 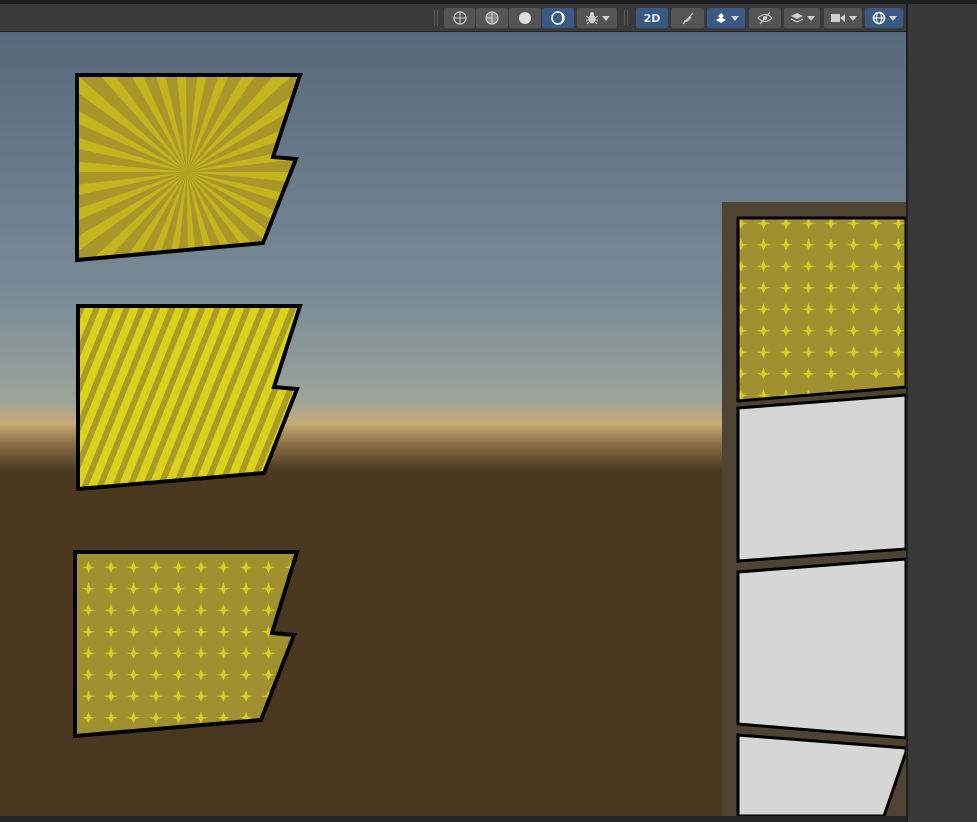 I want to click on debug-draw-mode-dropdown, so click(x=597, y=18).